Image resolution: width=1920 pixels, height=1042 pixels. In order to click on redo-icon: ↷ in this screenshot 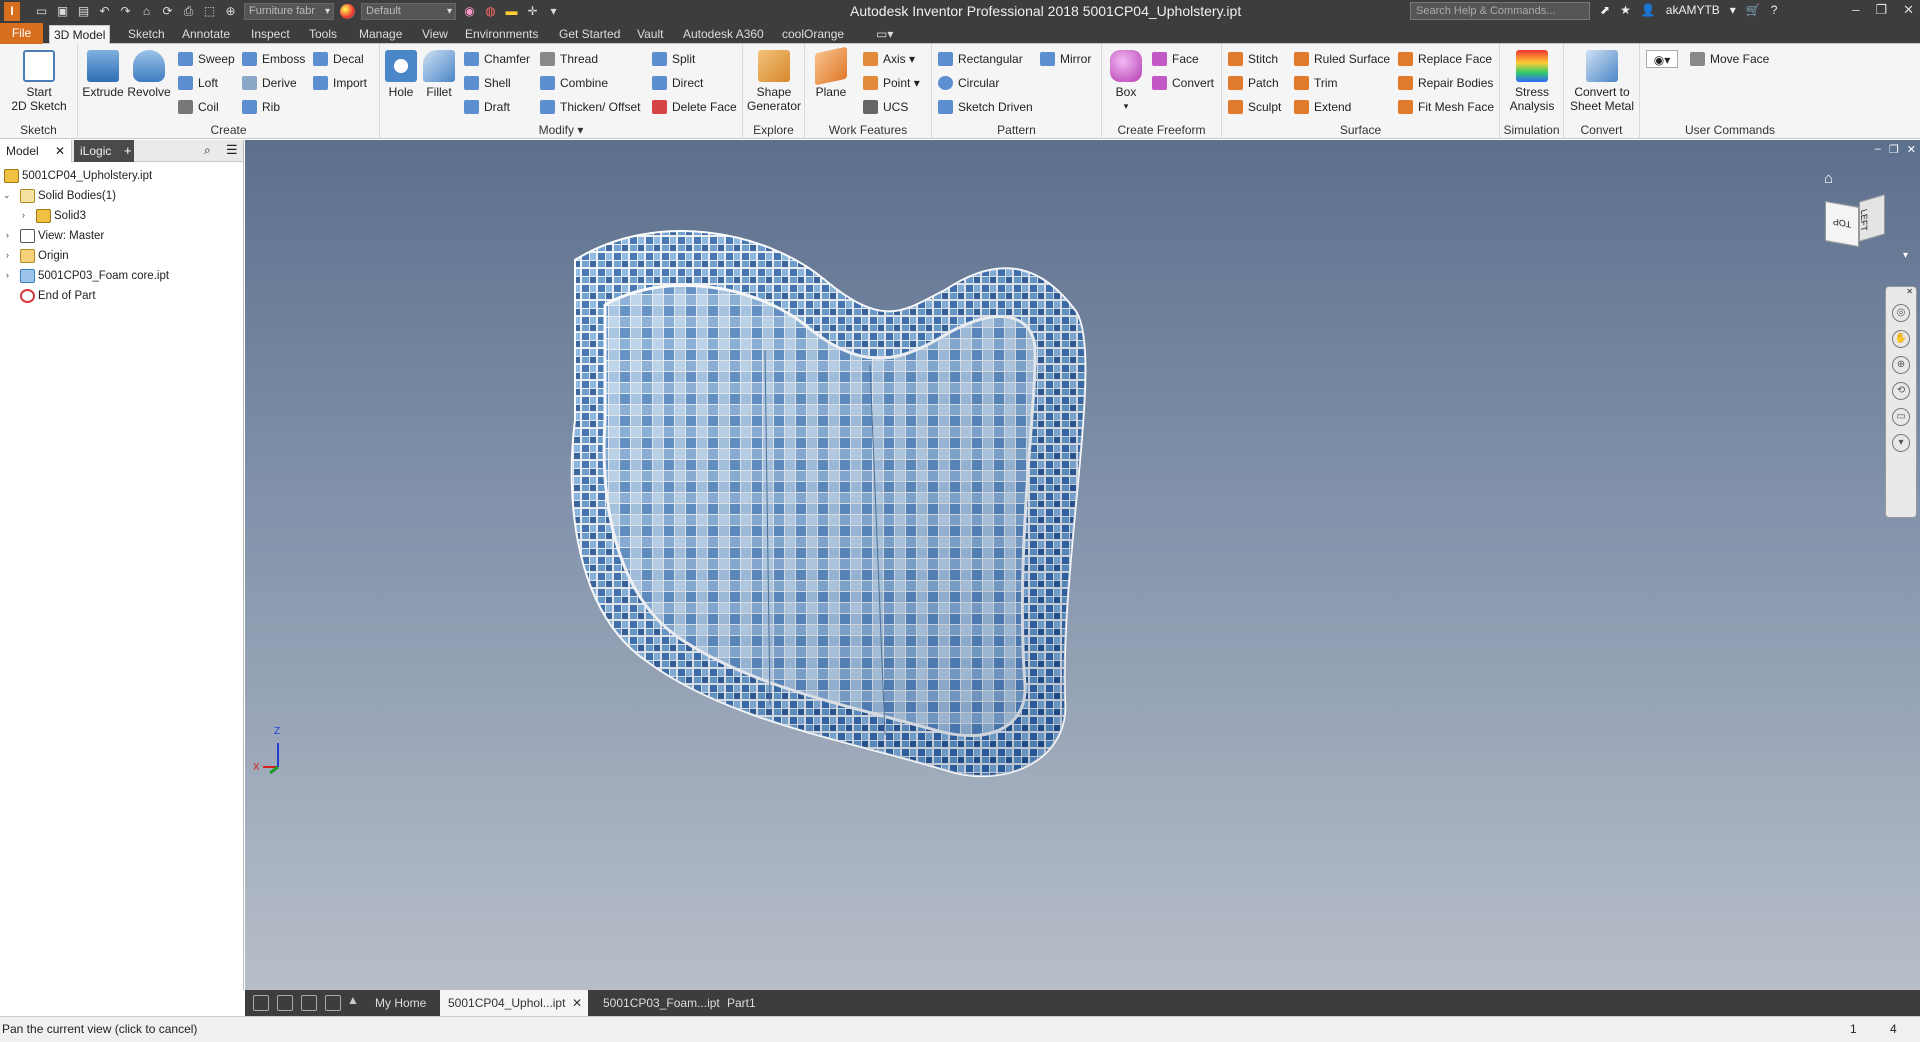, I will do `click(125, 11)`.